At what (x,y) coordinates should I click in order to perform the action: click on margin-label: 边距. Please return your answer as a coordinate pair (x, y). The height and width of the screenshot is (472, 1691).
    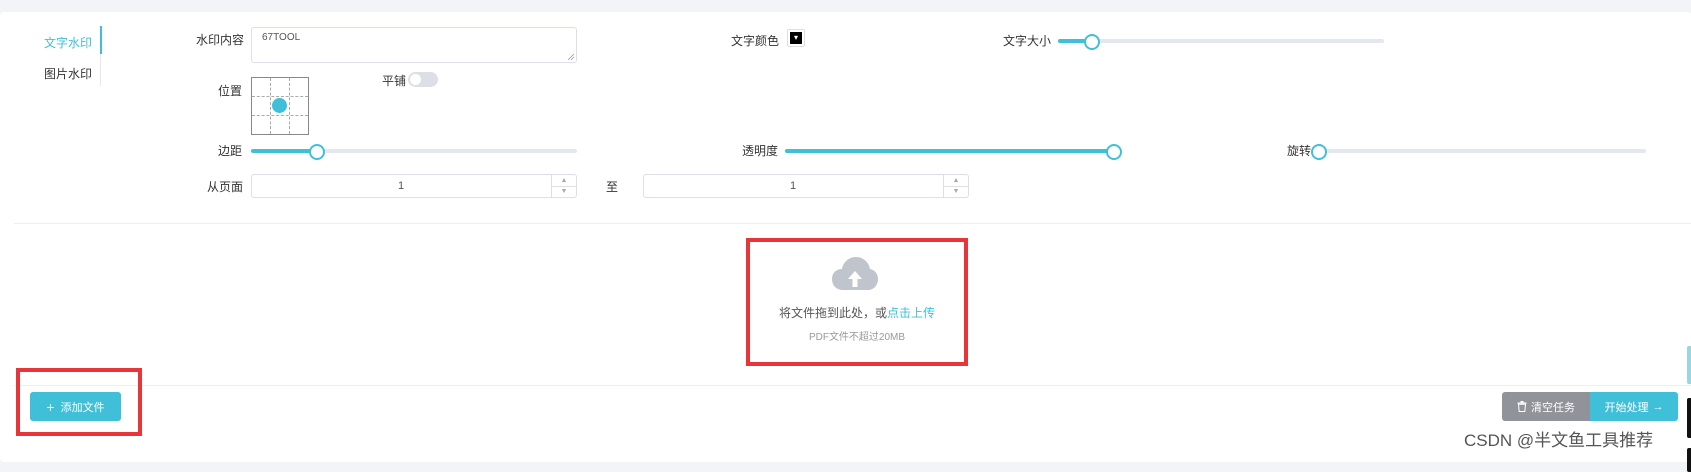
    Looking at the image, I should click on (230, 151).